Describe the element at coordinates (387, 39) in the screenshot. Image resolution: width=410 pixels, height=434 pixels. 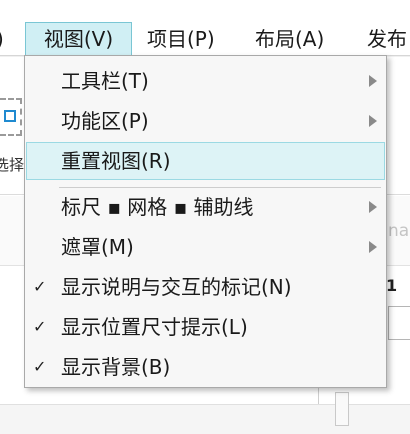
I see `menu-publish: 发布` at that location.